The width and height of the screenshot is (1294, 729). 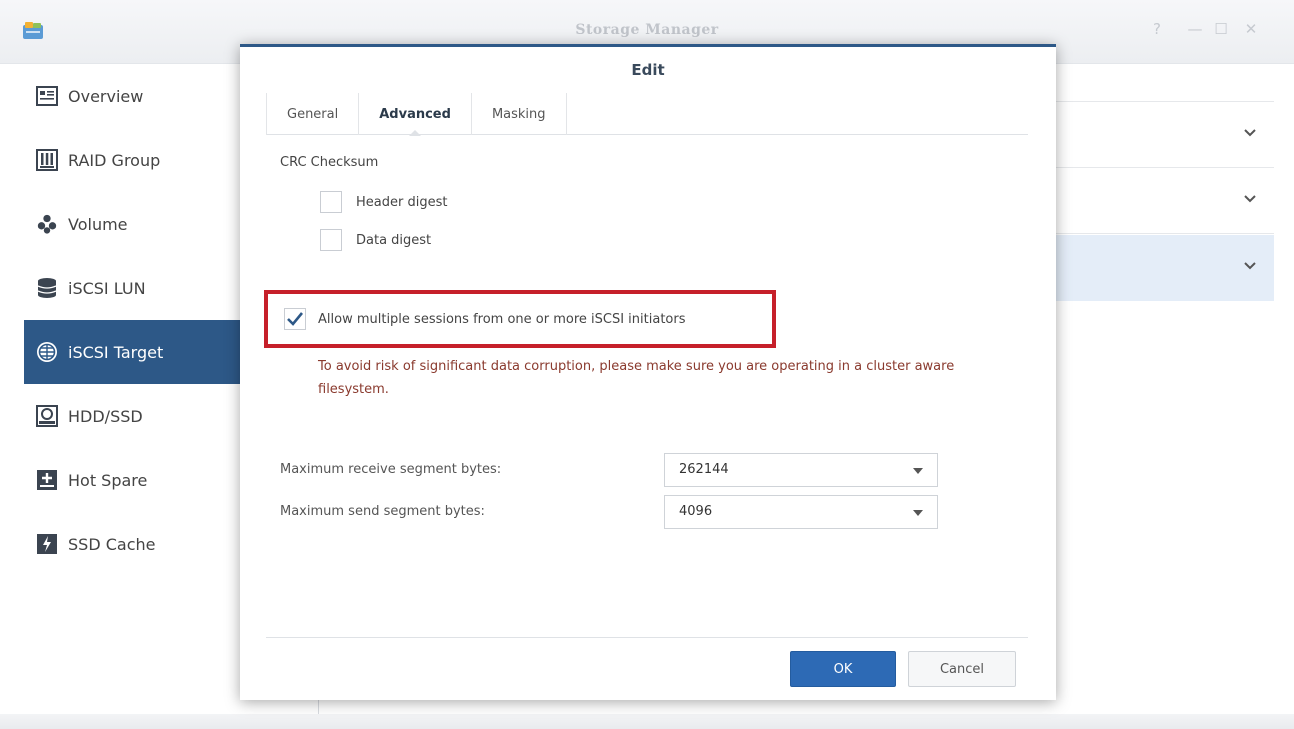 What do you see at coordinates (132, 224) in the screenshot?
I see `sidebar-item-volume: Volume` at bounding box center [132, 224].